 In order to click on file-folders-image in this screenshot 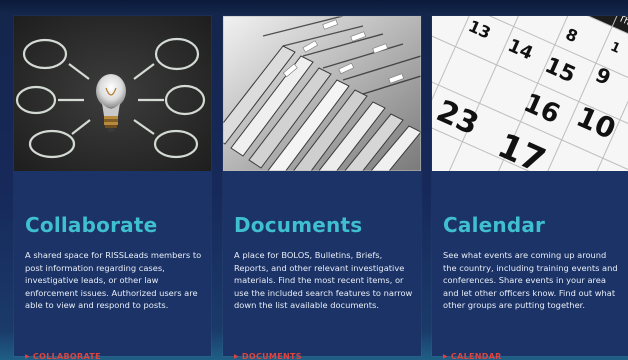, I will do `click(322, 93)`.